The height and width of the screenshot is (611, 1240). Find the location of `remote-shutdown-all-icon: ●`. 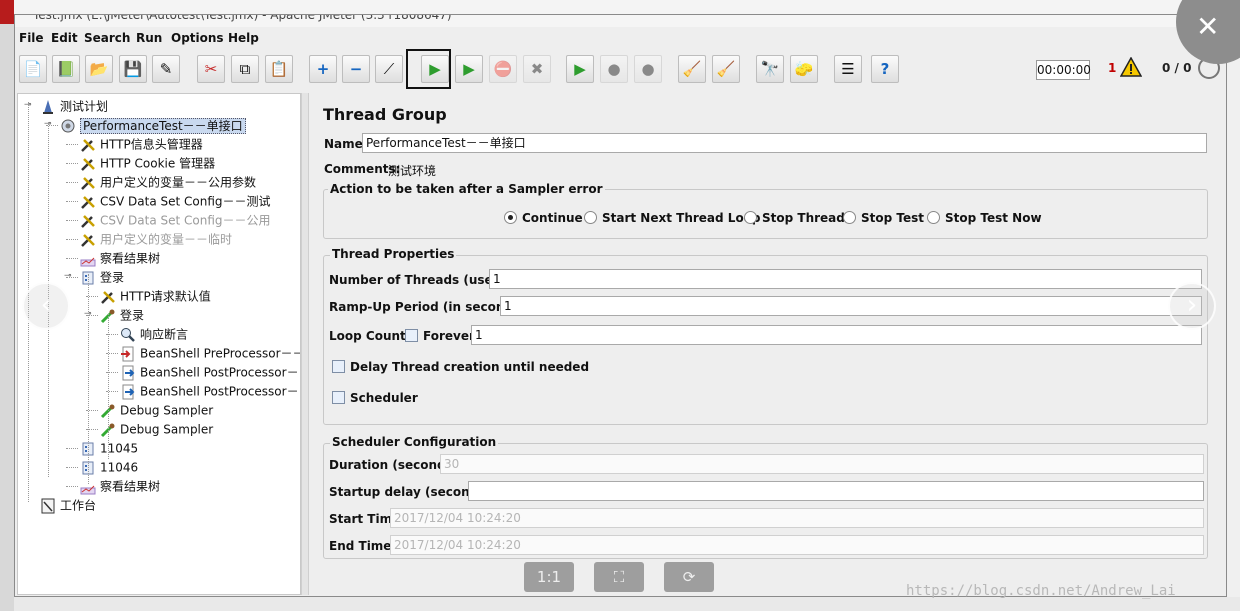

remote-shutdown-all-icon: ● is located at coordinates (648, 69).